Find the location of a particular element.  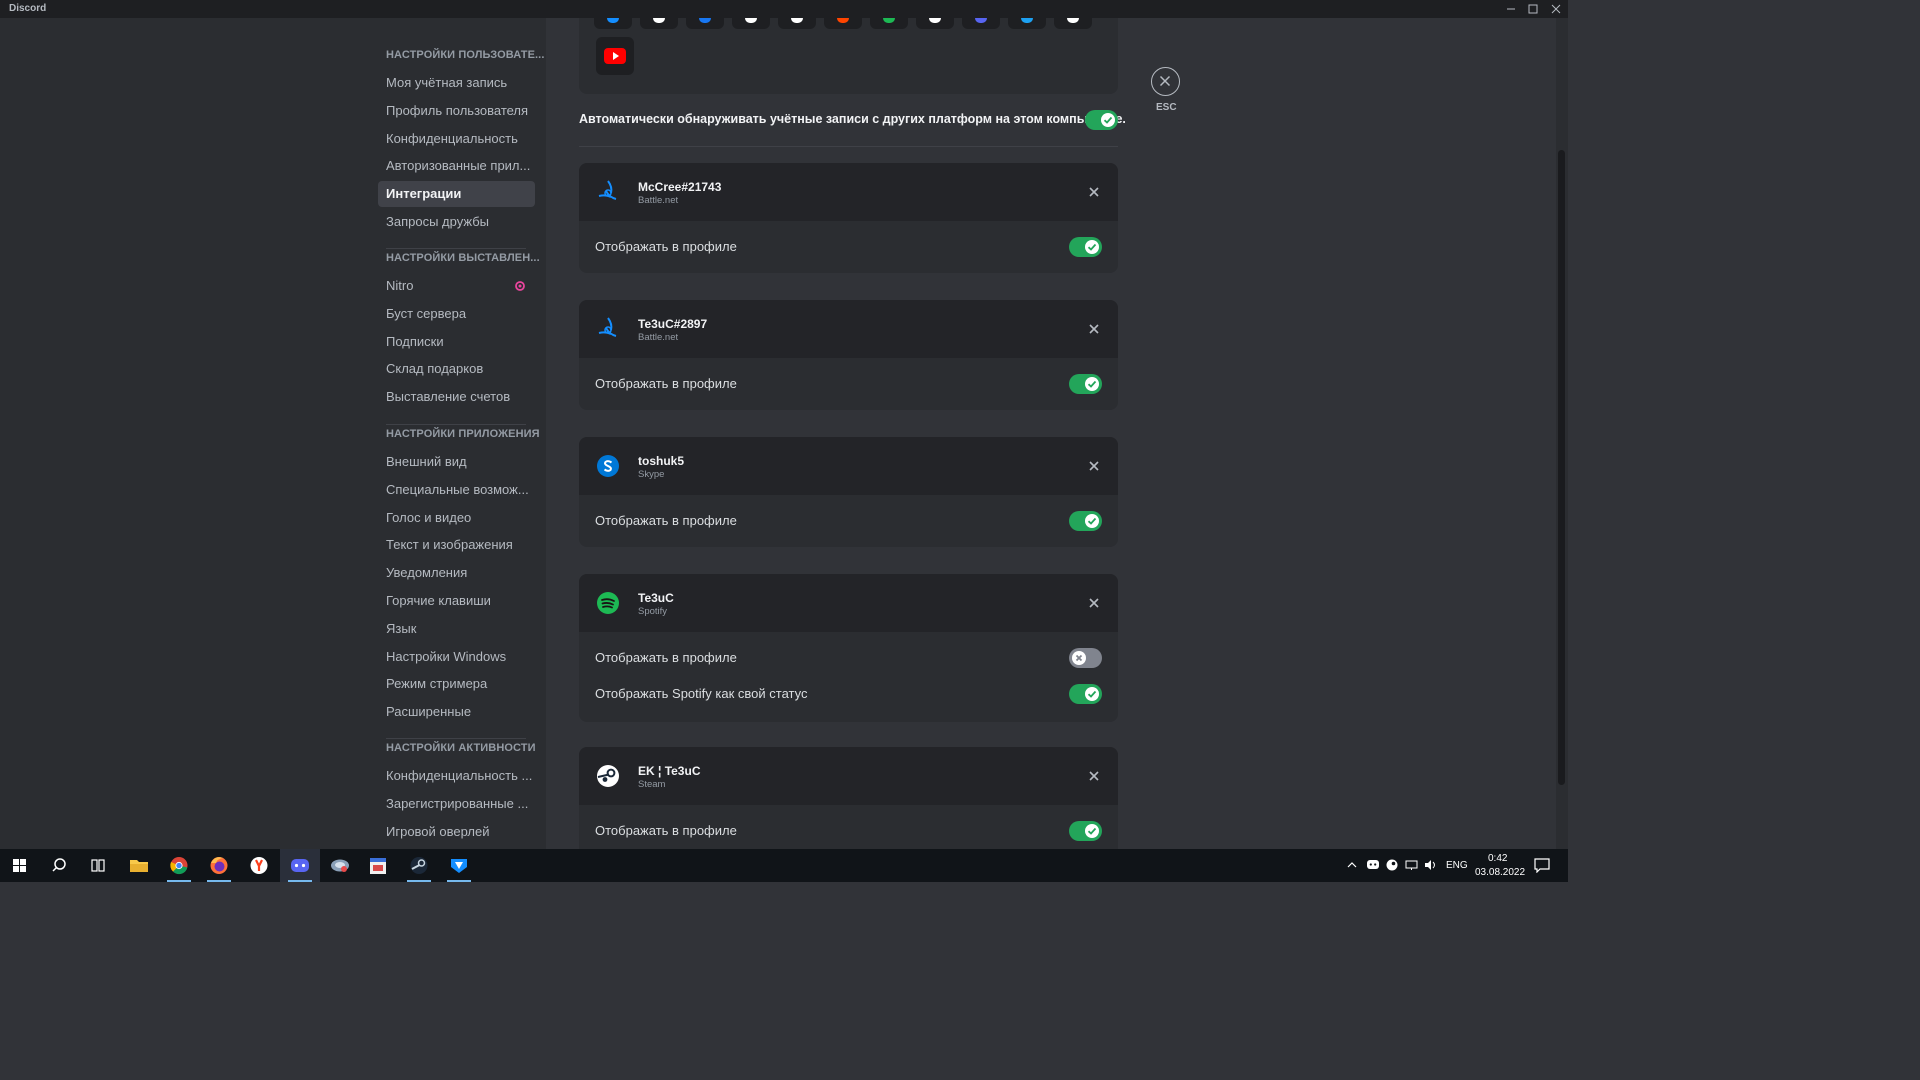

volume-icon is located at coordinates (1431, 865).